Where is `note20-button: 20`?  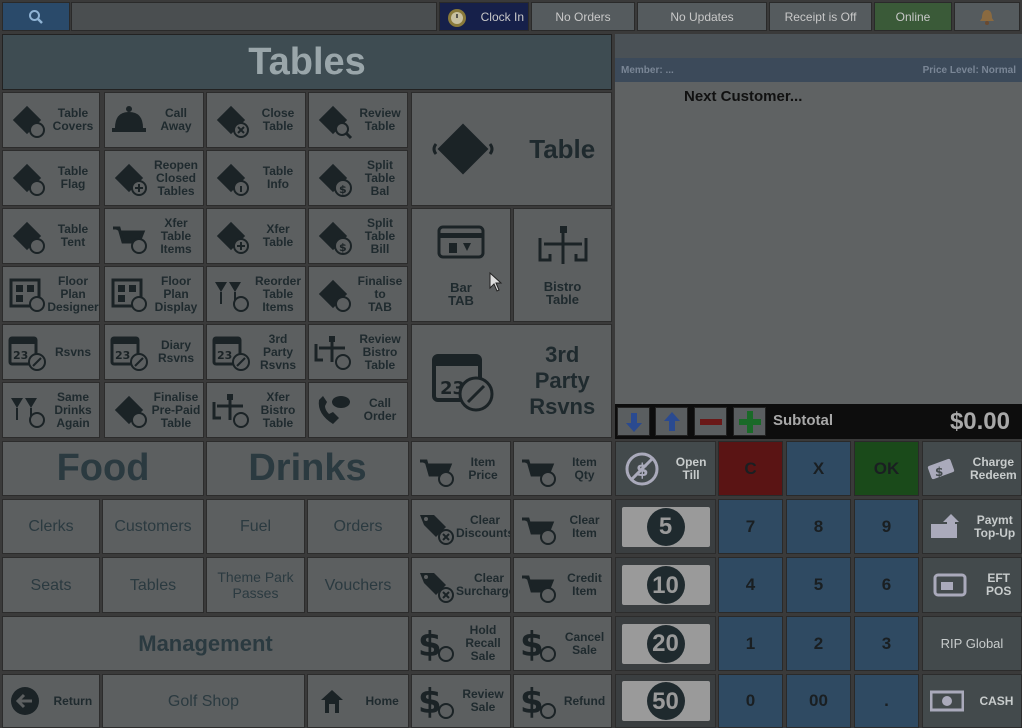
note20-button: 20 is located at coordinates (665, 643).